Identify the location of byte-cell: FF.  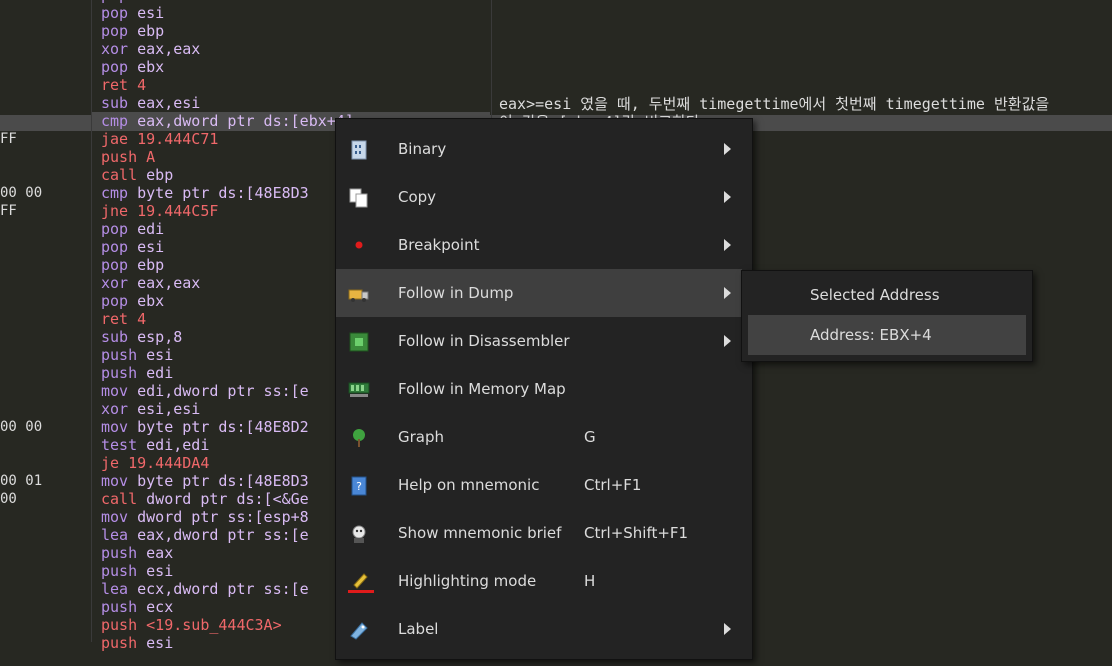
(8, 139).